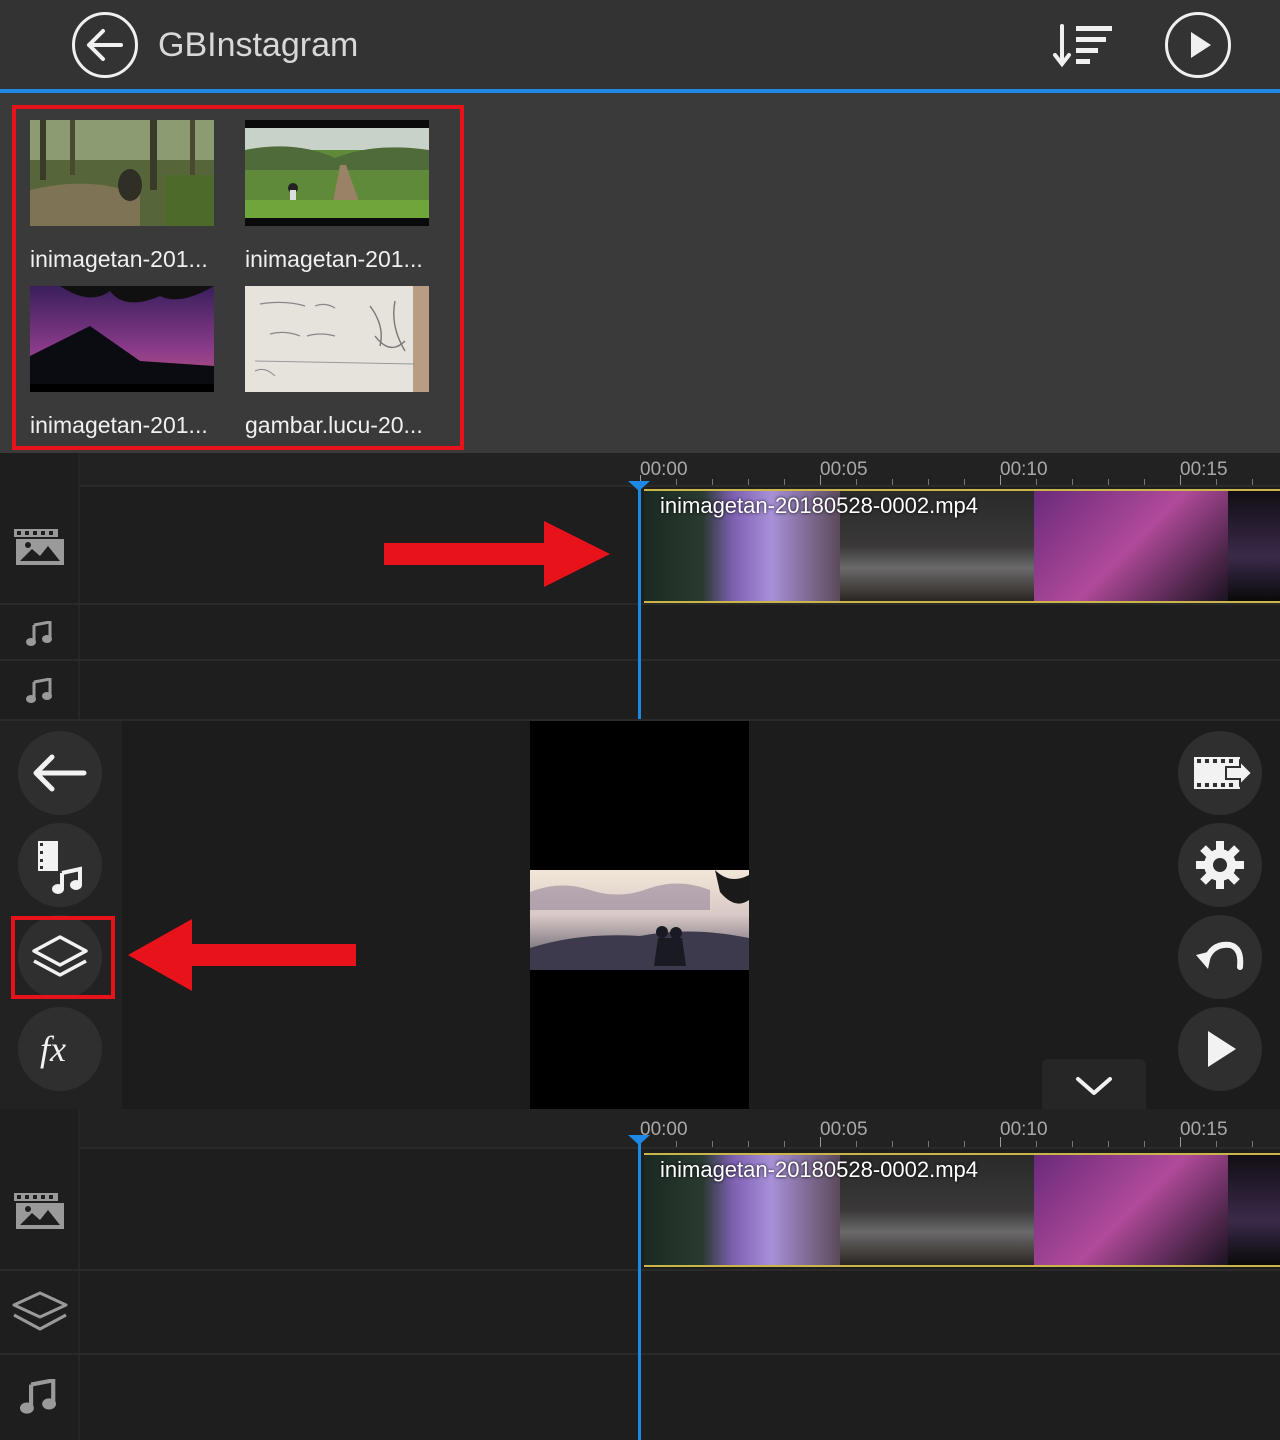 Image resolution: width=1280 pixels, height=1440 pixels. What do you see at coordinates (60, 867) in the screenshot?
I see `media-music-icon` at bounding box center [60, 867].